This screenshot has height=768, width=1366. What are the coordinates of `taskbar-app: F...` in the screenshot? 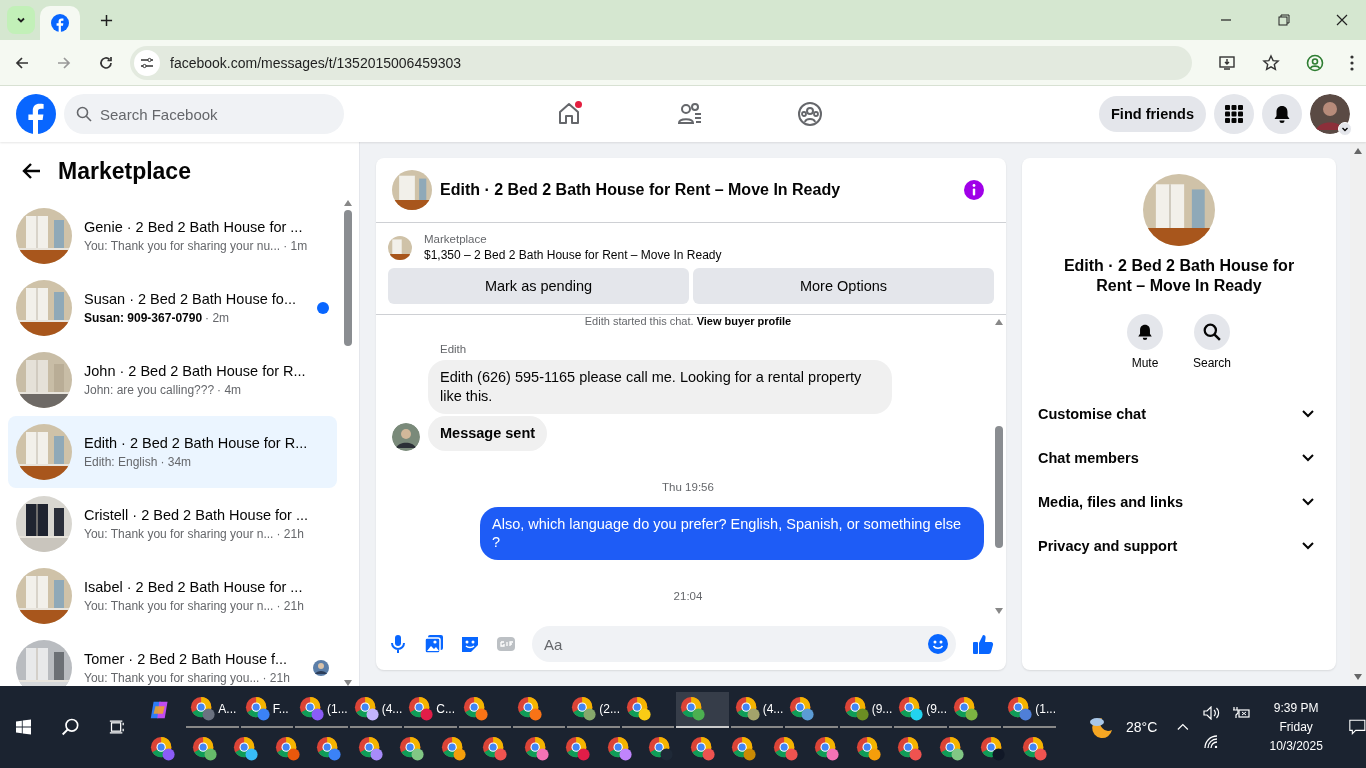 It's located at (266, 710).